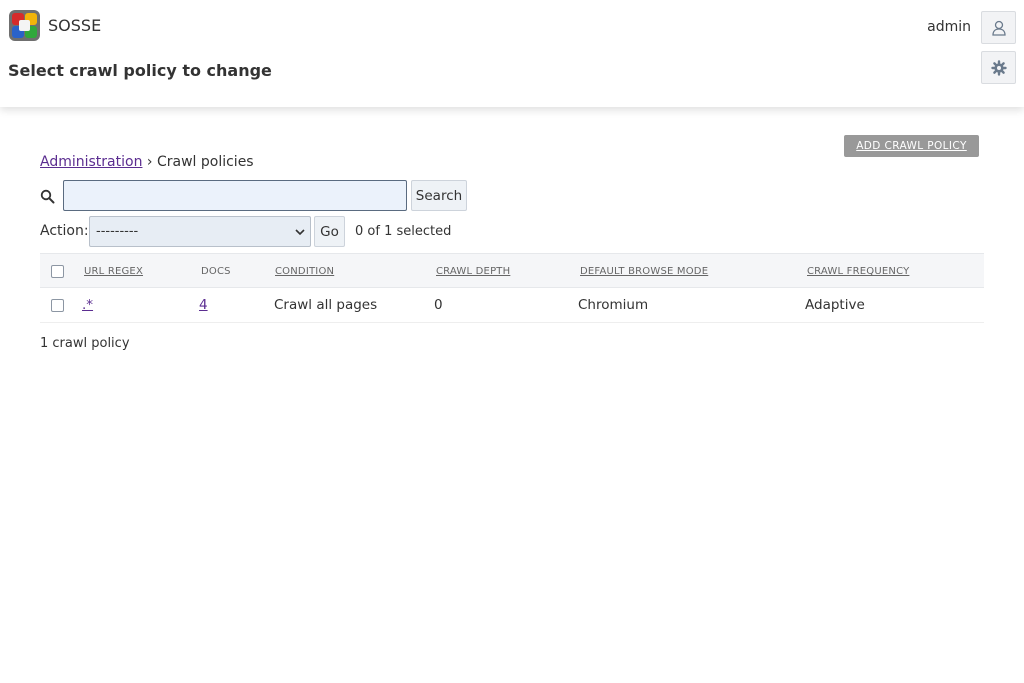 The image size is (1024, 683). I want to click on column-condition: CONDITION, so click(304, 271).